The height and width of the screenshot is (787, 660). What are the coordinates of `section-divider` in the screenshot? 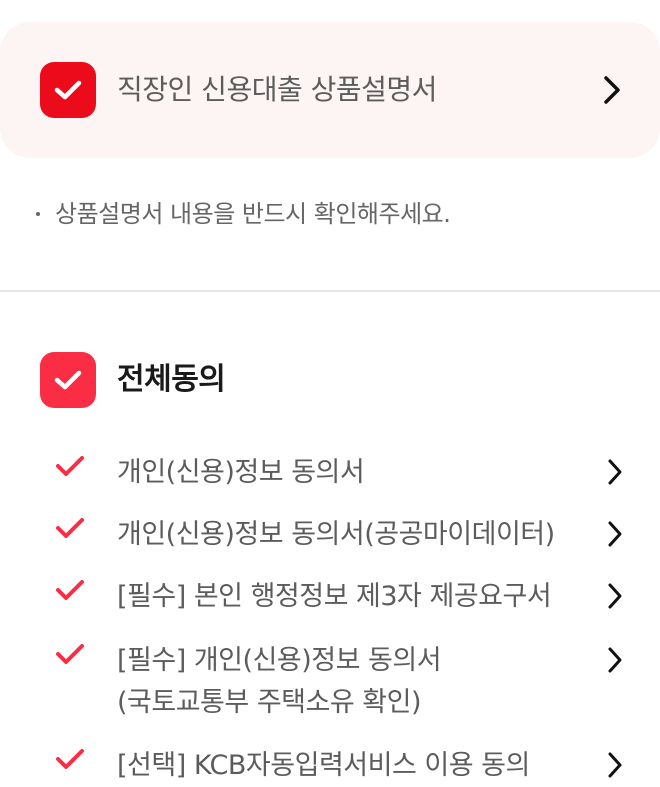 It's located at (330, 291).